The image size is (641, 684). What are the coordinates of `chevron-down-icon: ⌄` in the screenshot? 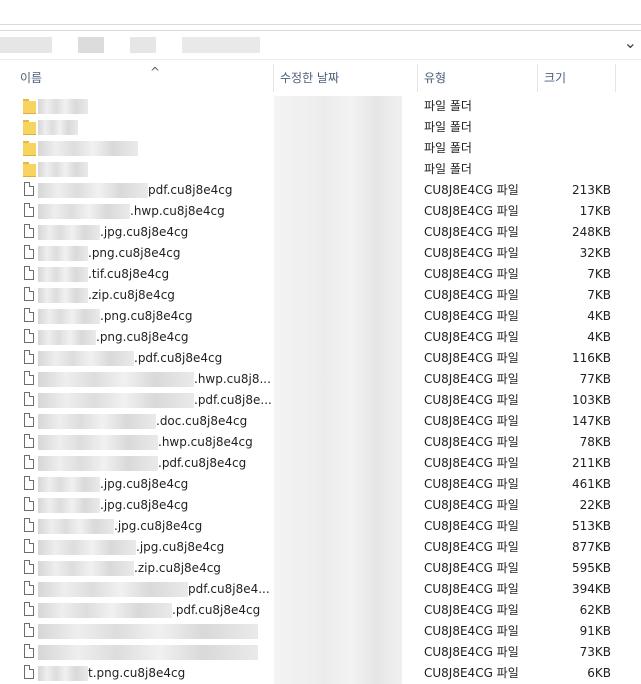 It's located at (630, 42).